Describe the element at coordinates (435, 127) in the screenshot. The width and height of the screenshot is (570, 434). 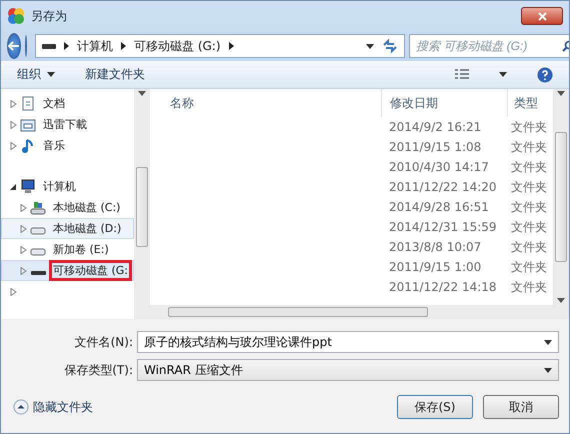
I see `table-cell-text: 2014/9/2 16:21` at that location.